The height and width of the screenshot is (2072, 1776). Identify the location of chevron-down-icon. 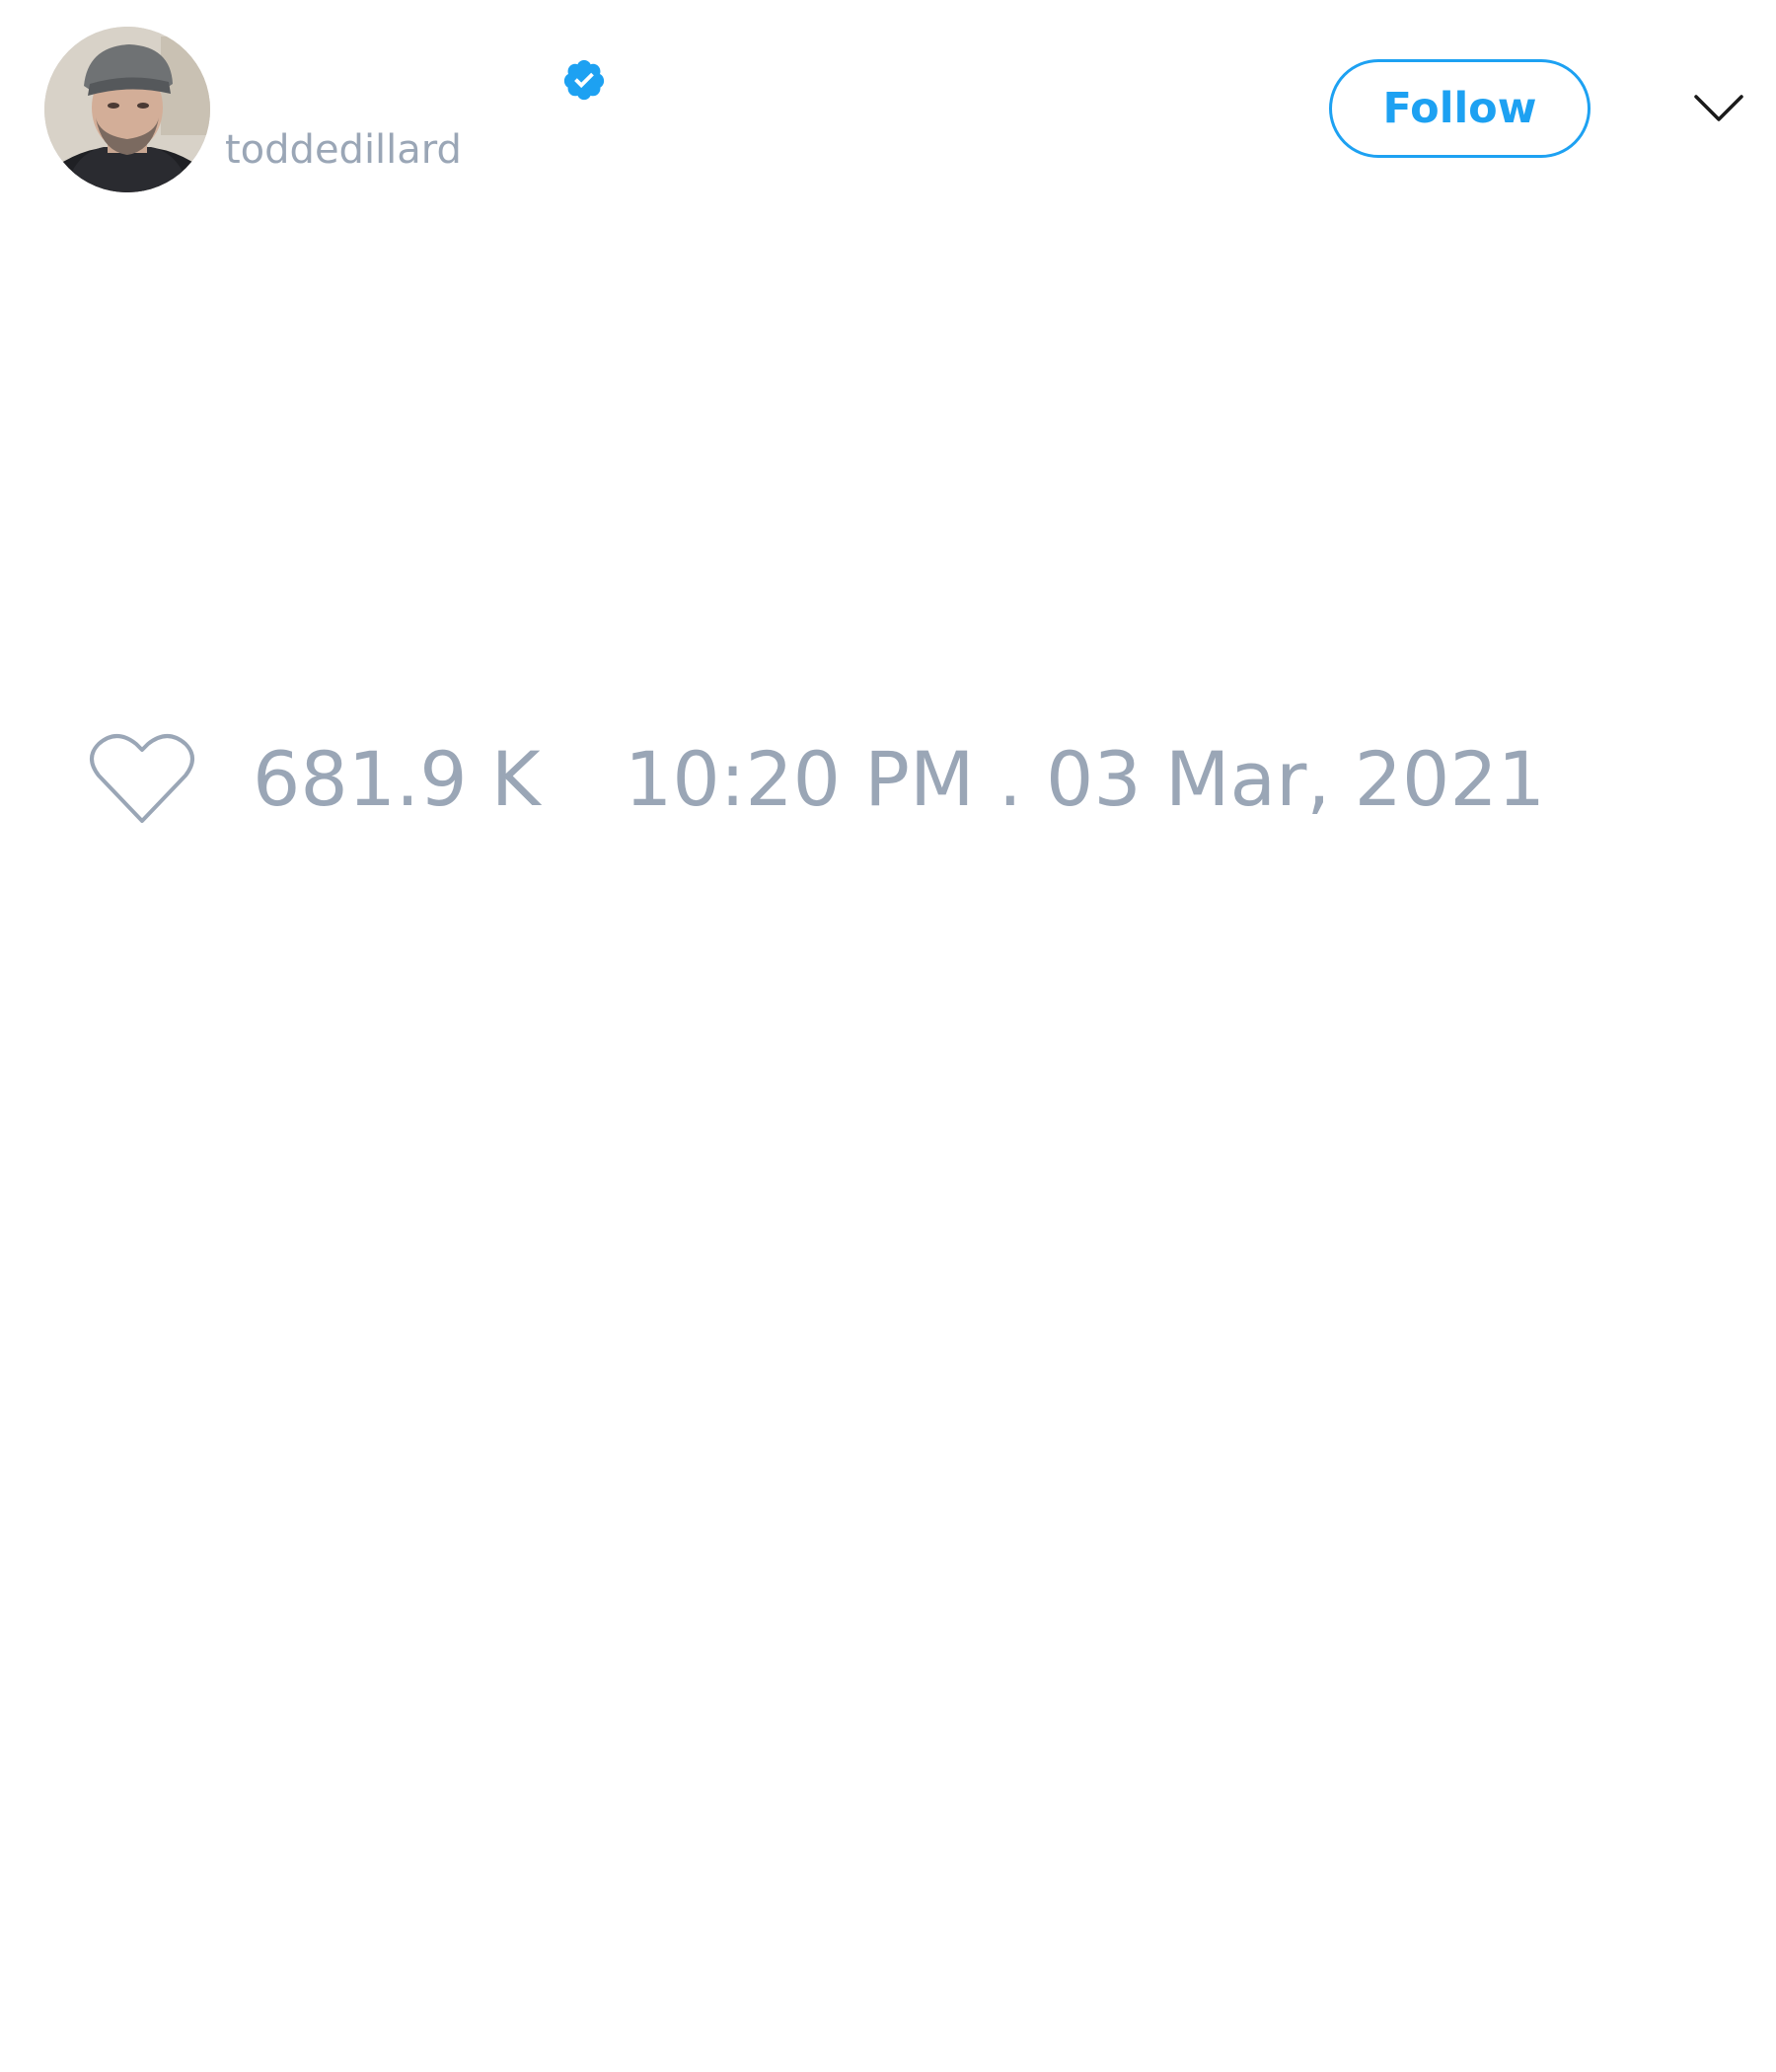
(1719, 109).